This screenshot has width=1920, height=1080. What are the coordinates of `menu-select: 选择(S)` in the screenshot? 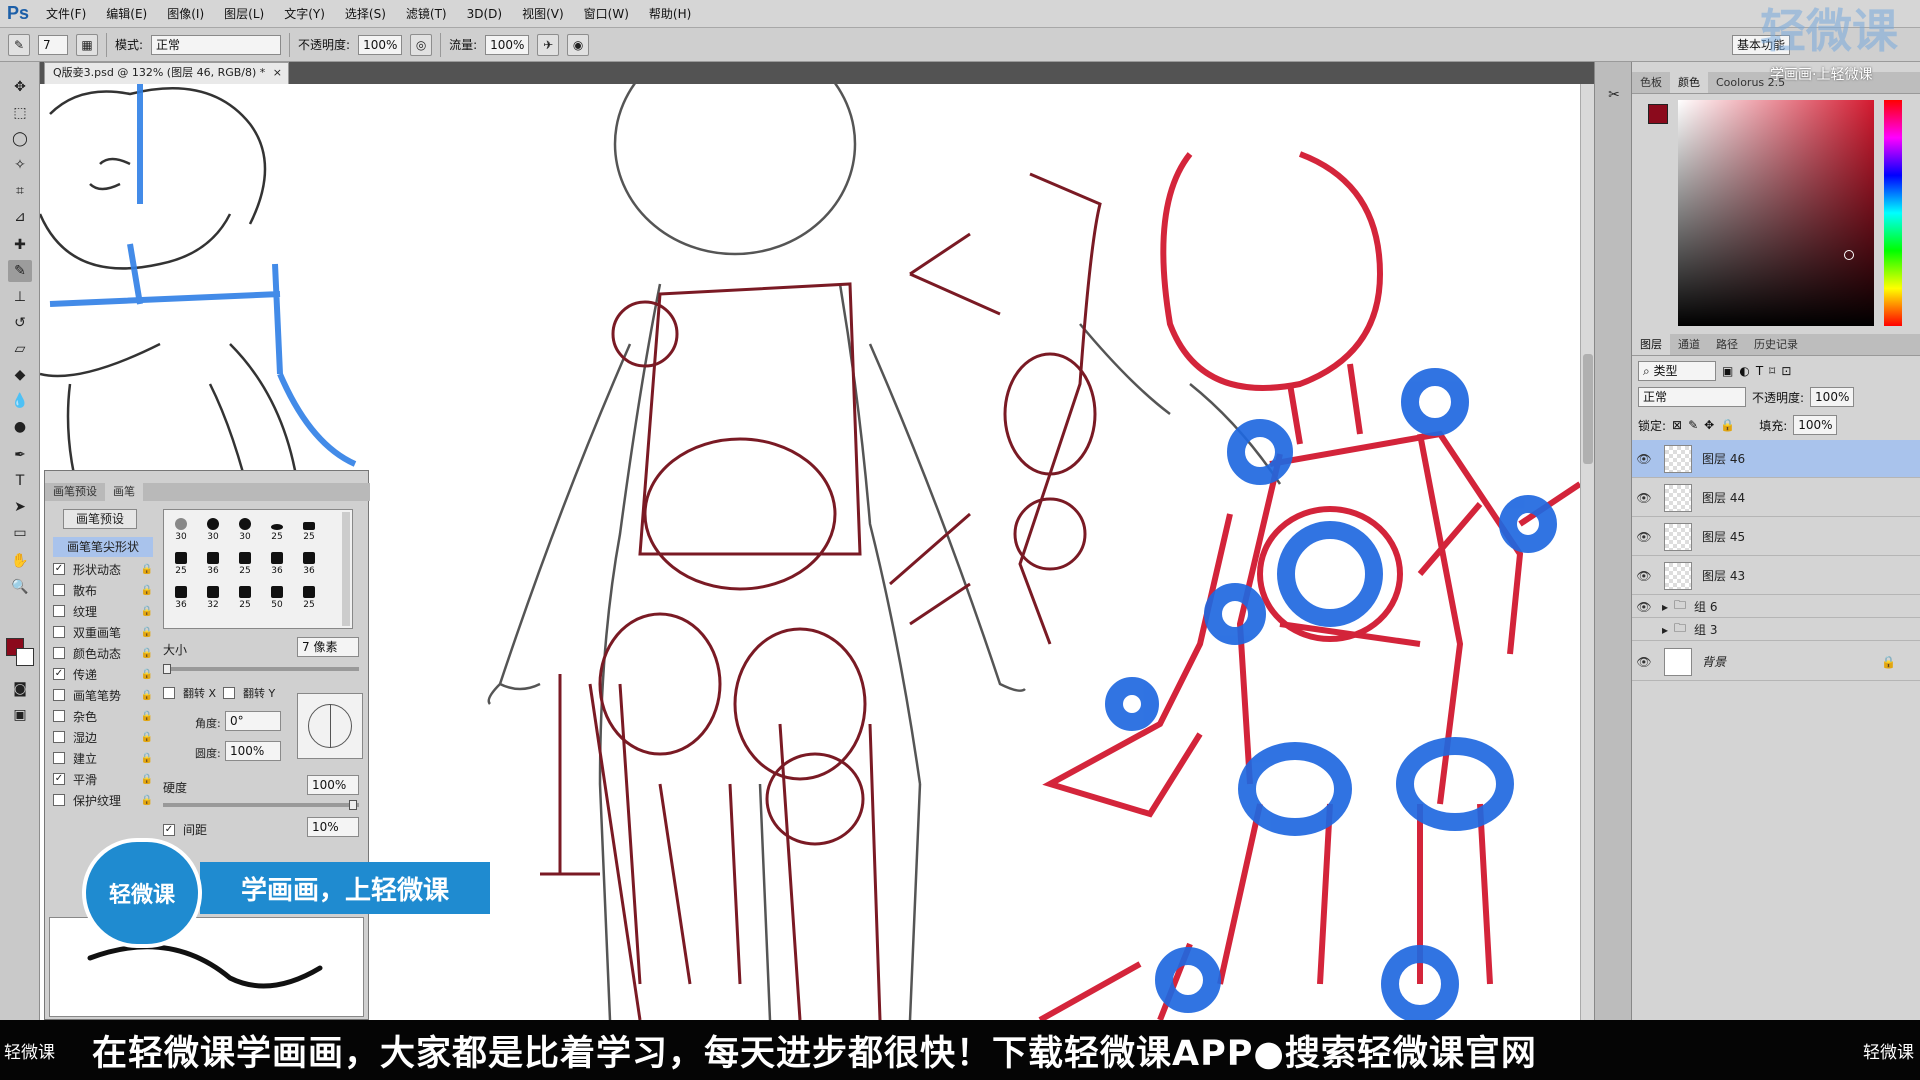 It's located at (365, 14).